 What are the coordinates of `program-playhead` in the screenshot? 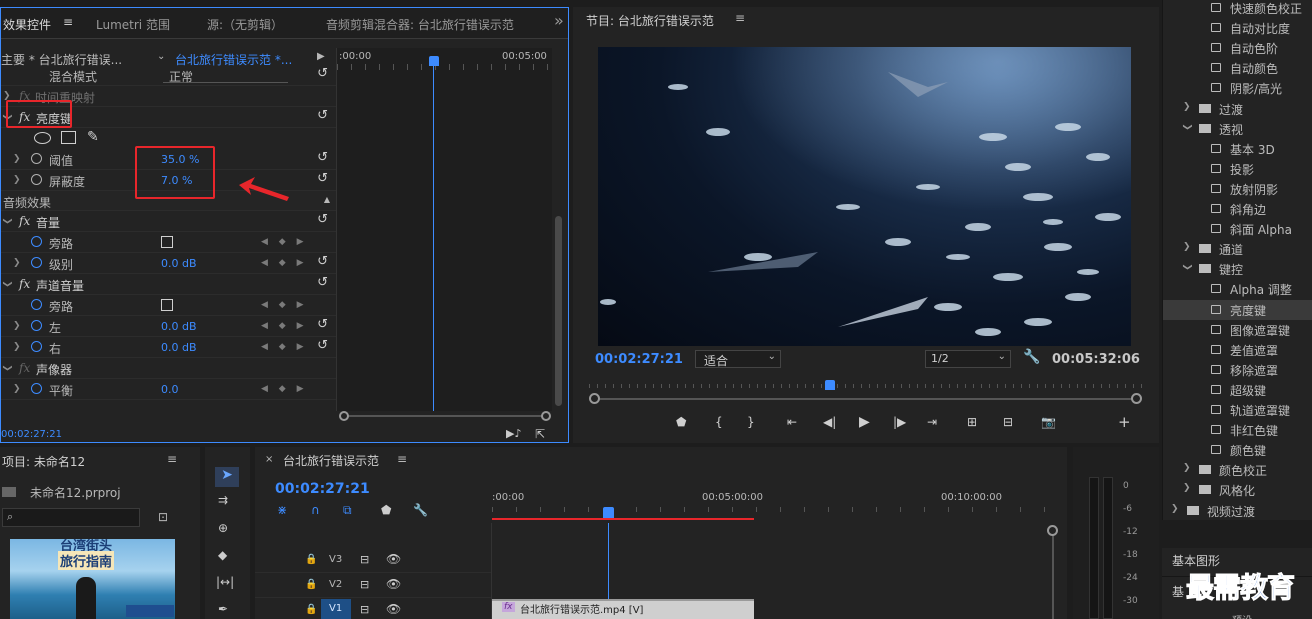 It's located at (830, 385).